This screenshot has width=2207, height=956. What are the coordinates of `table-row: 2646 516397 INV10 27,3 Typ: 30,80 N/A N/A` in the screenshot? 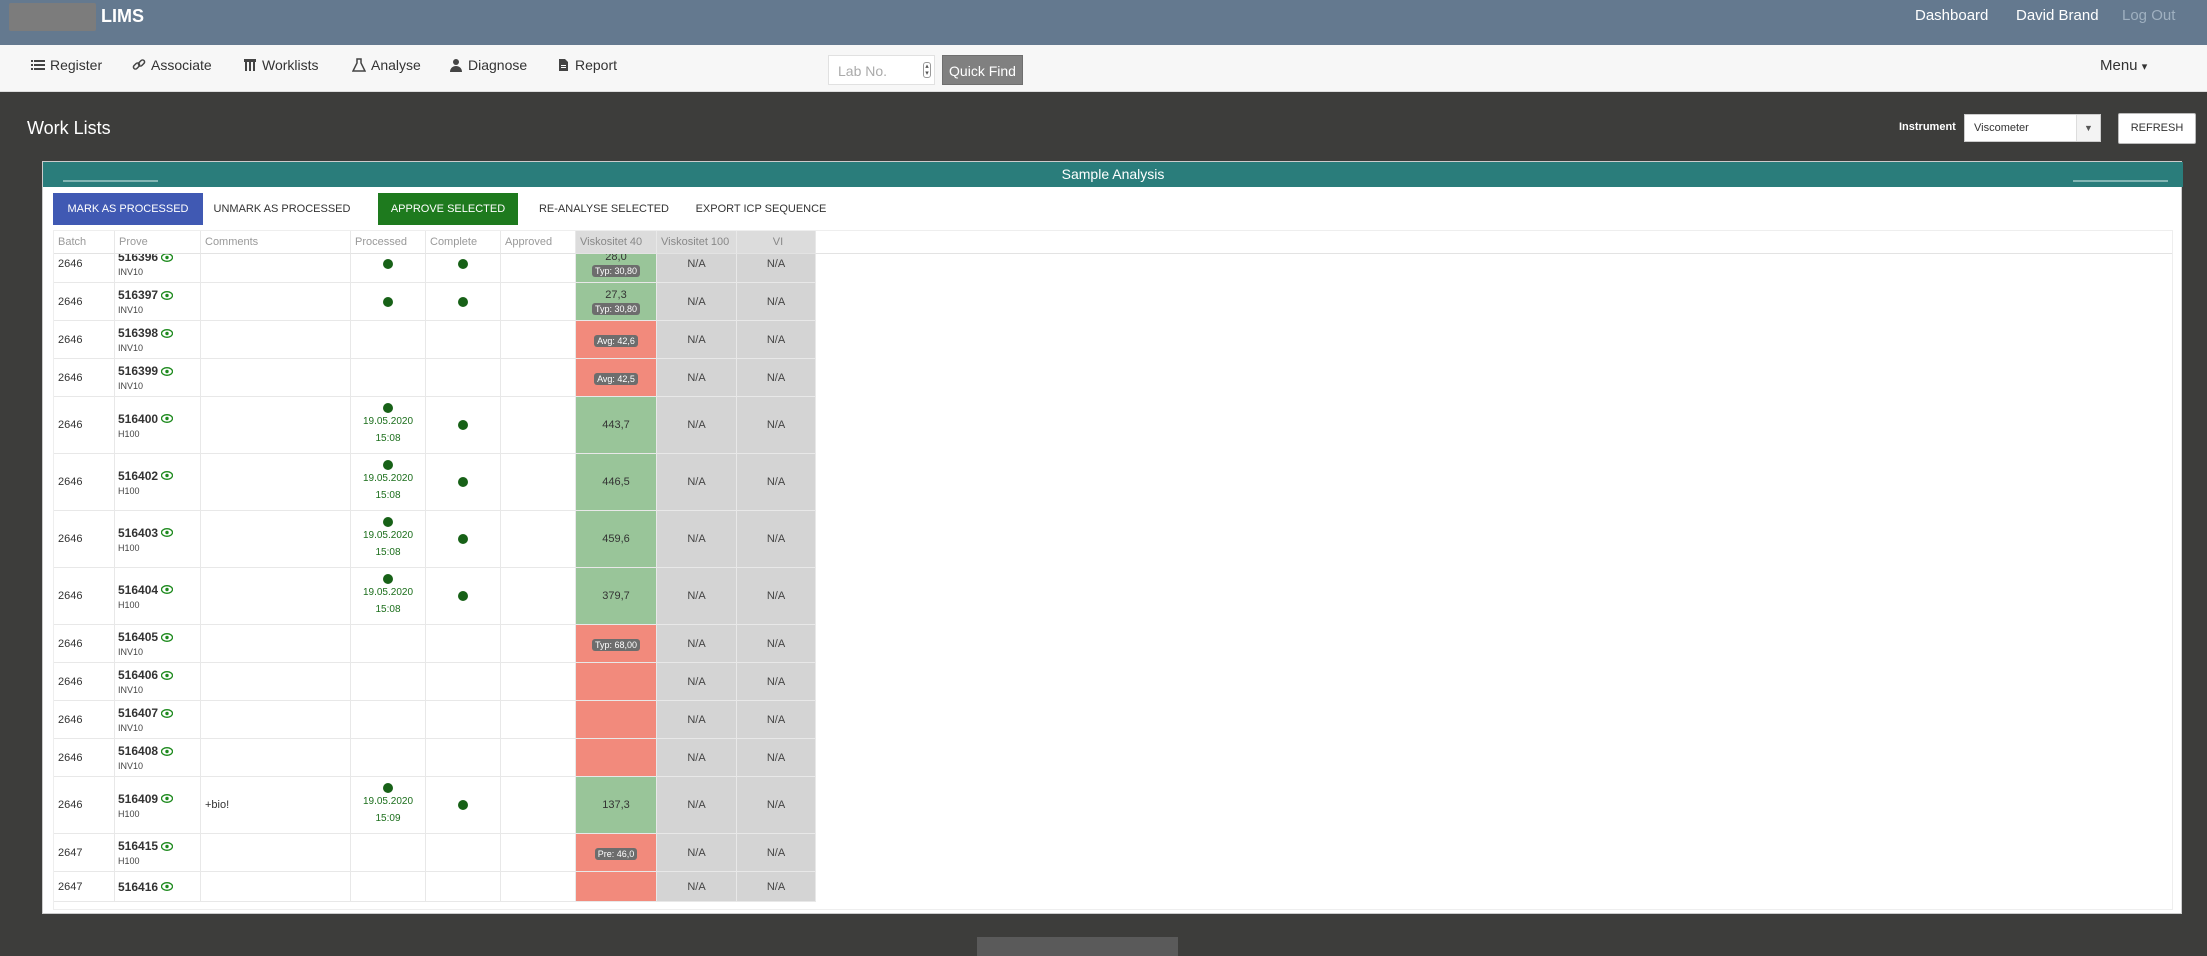 It's located at (1113, 302).